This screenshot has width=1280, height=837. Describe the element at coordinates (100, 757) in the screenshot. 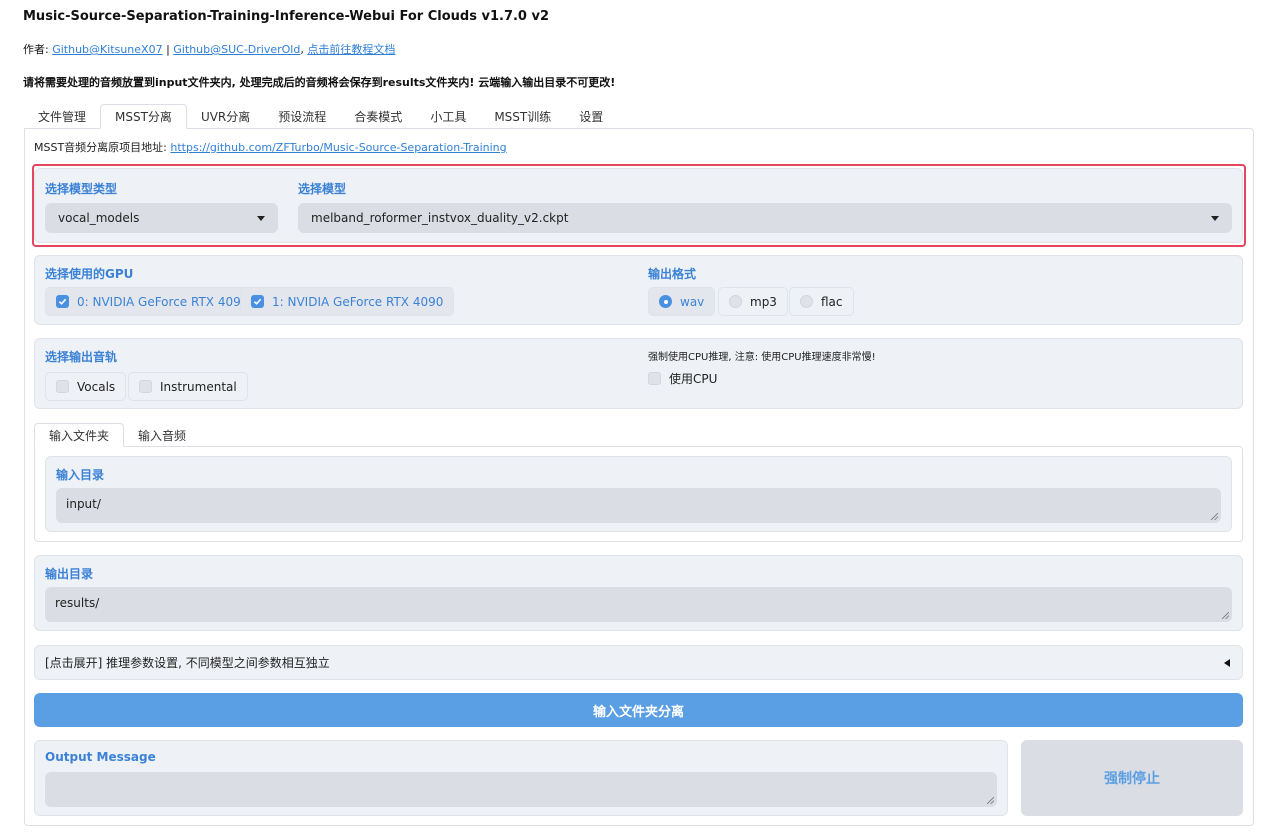

I see `output-message-label: Output Message` at that location.